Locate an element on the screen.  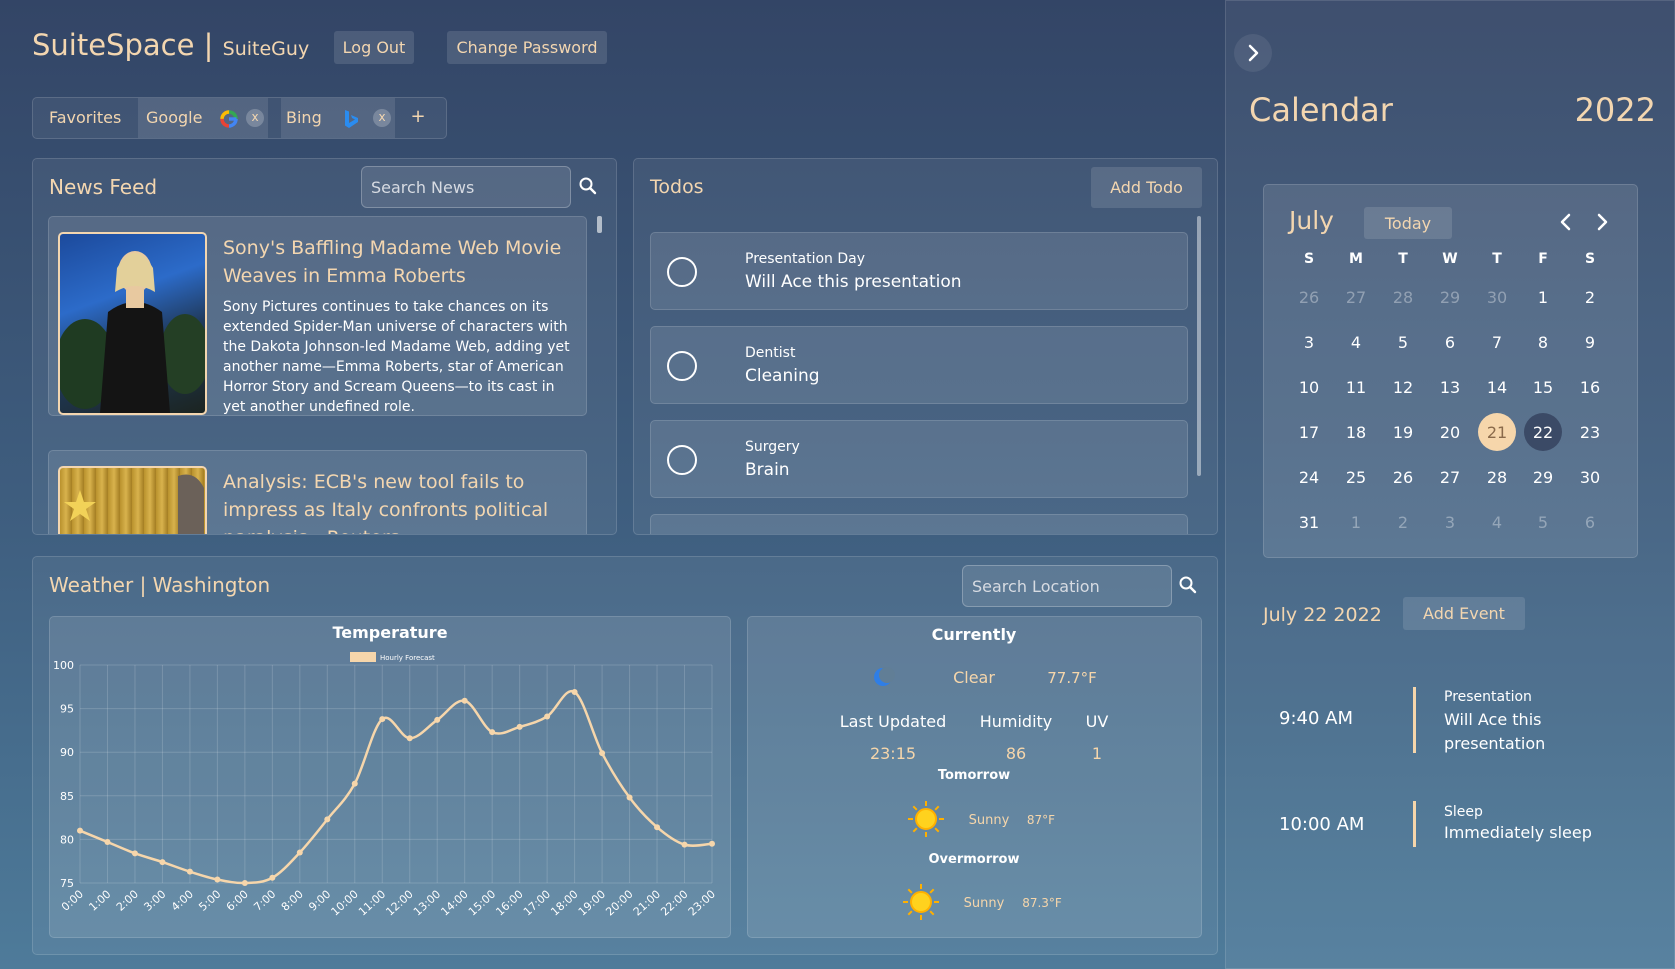
calendar-day: 13 is located at coordinates (1450, 387).